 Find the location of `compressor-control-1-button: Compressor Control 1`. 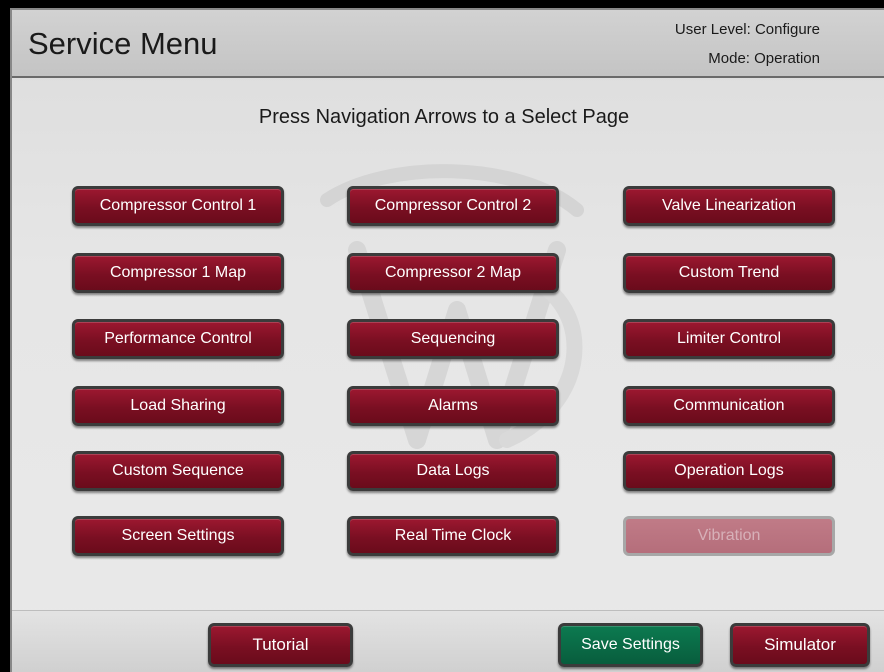

compressor-control-1-button: Compressor Control 1 is located at coordinates (178, 206).